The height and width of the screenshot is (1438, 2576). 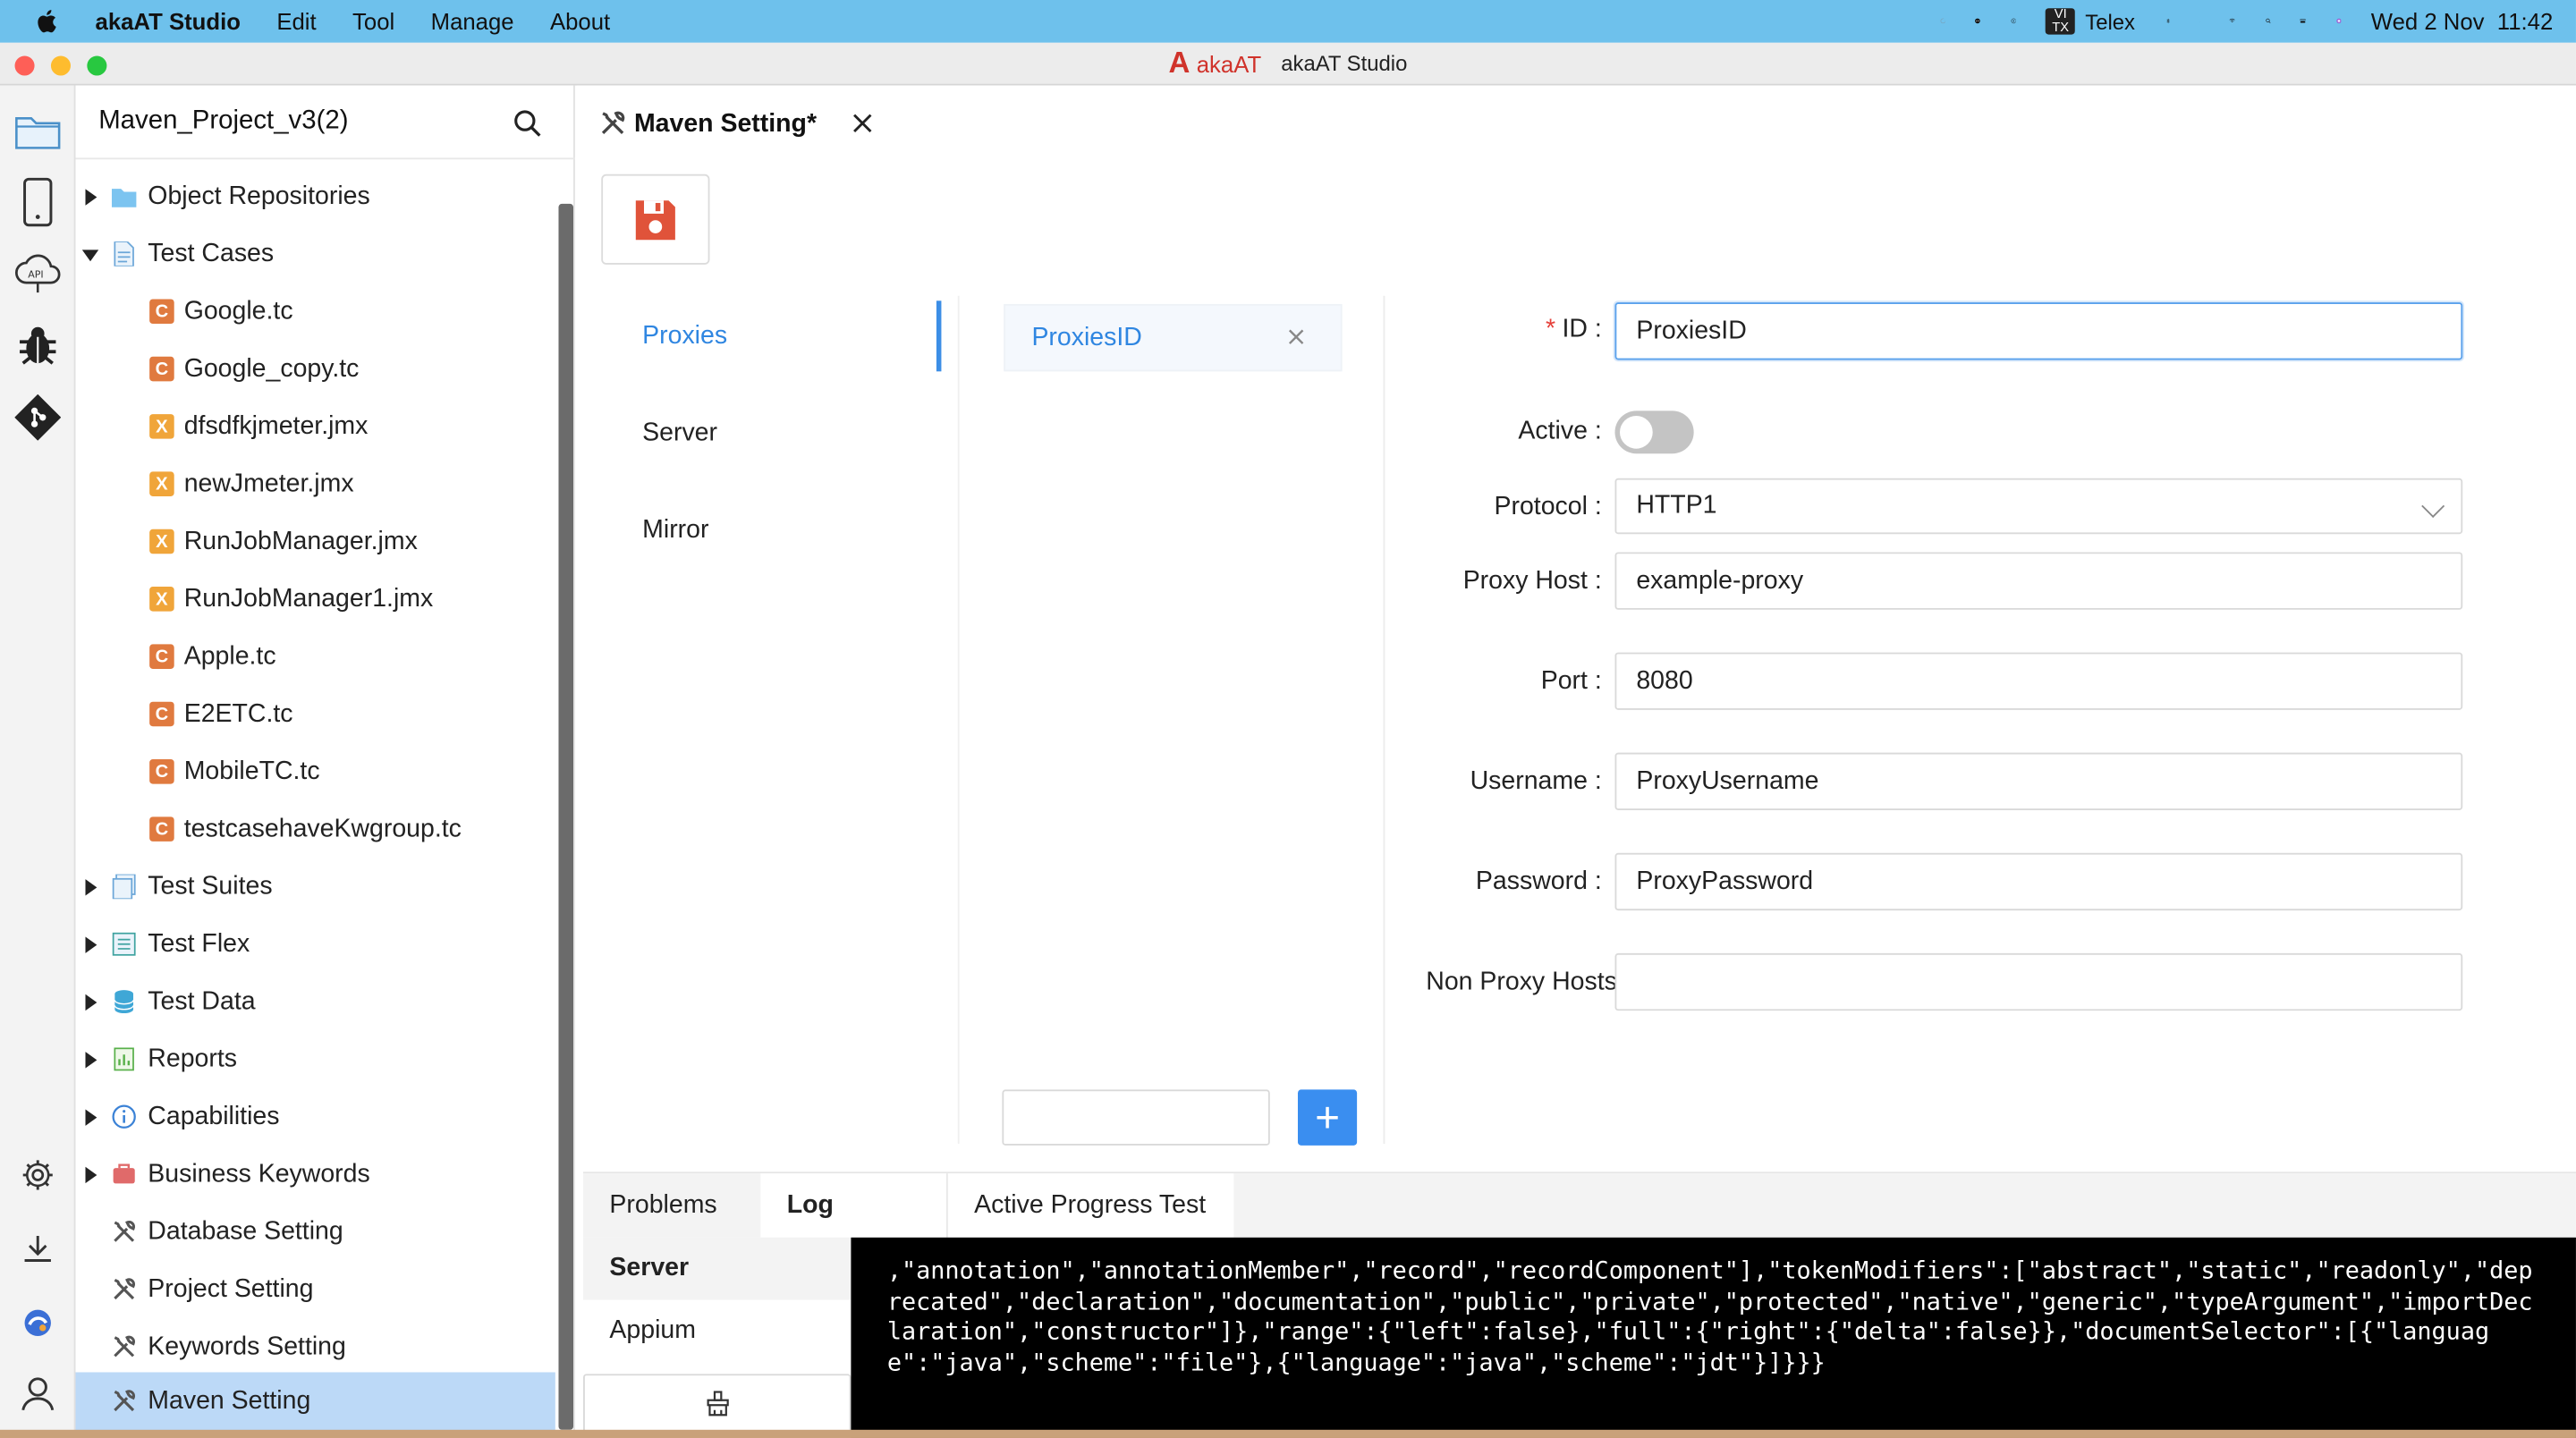 What do you see at coordinates (48, 21) in the screenshot?
I see `apple-logo-icon` at bounding box center [48, 21].